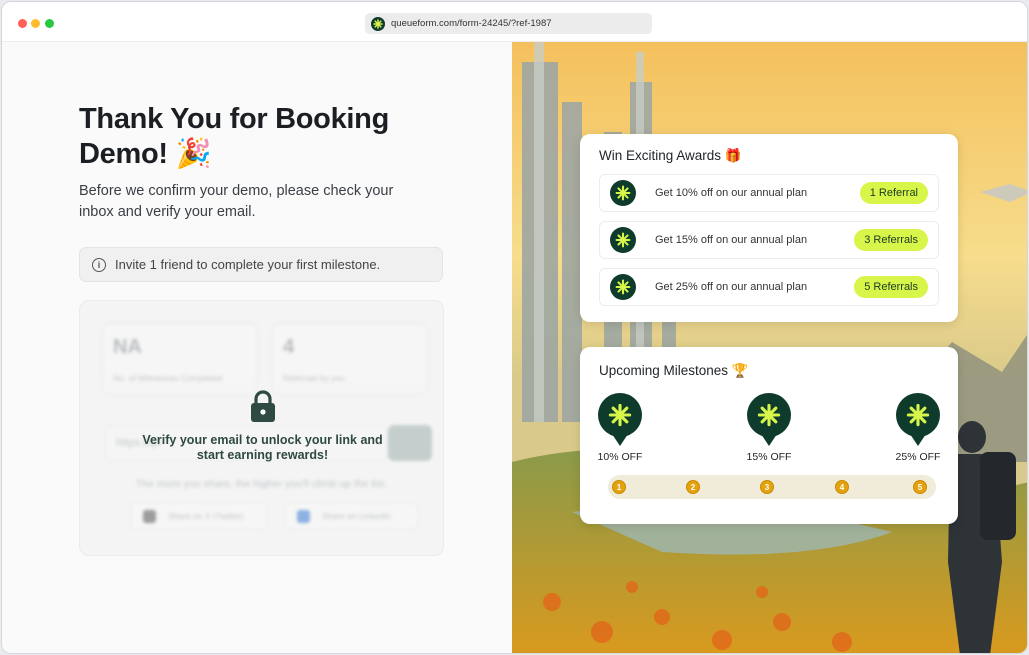 This screenshot has width=1029, height=655. I want to click on milestone-pin: 10% OFF, so click(620, 428).